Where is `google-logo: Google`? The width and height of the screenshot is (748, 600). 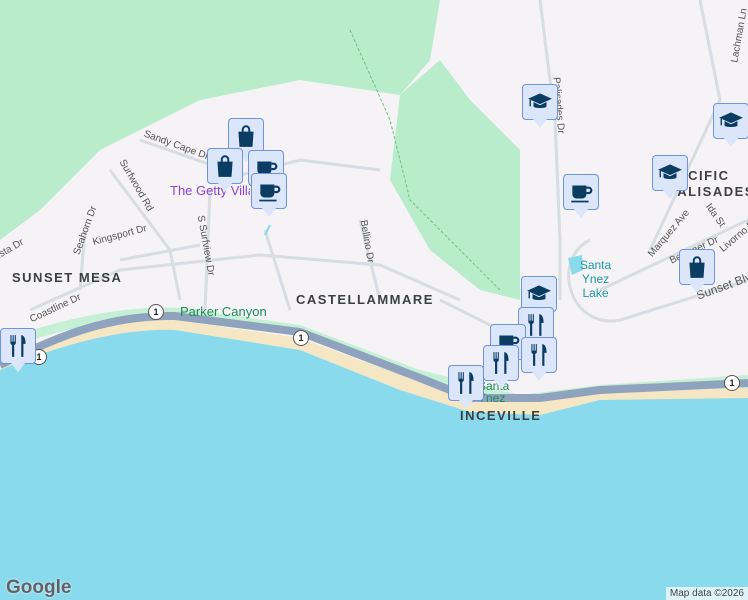 google-logo: Google is located at coordinates (39, 587).